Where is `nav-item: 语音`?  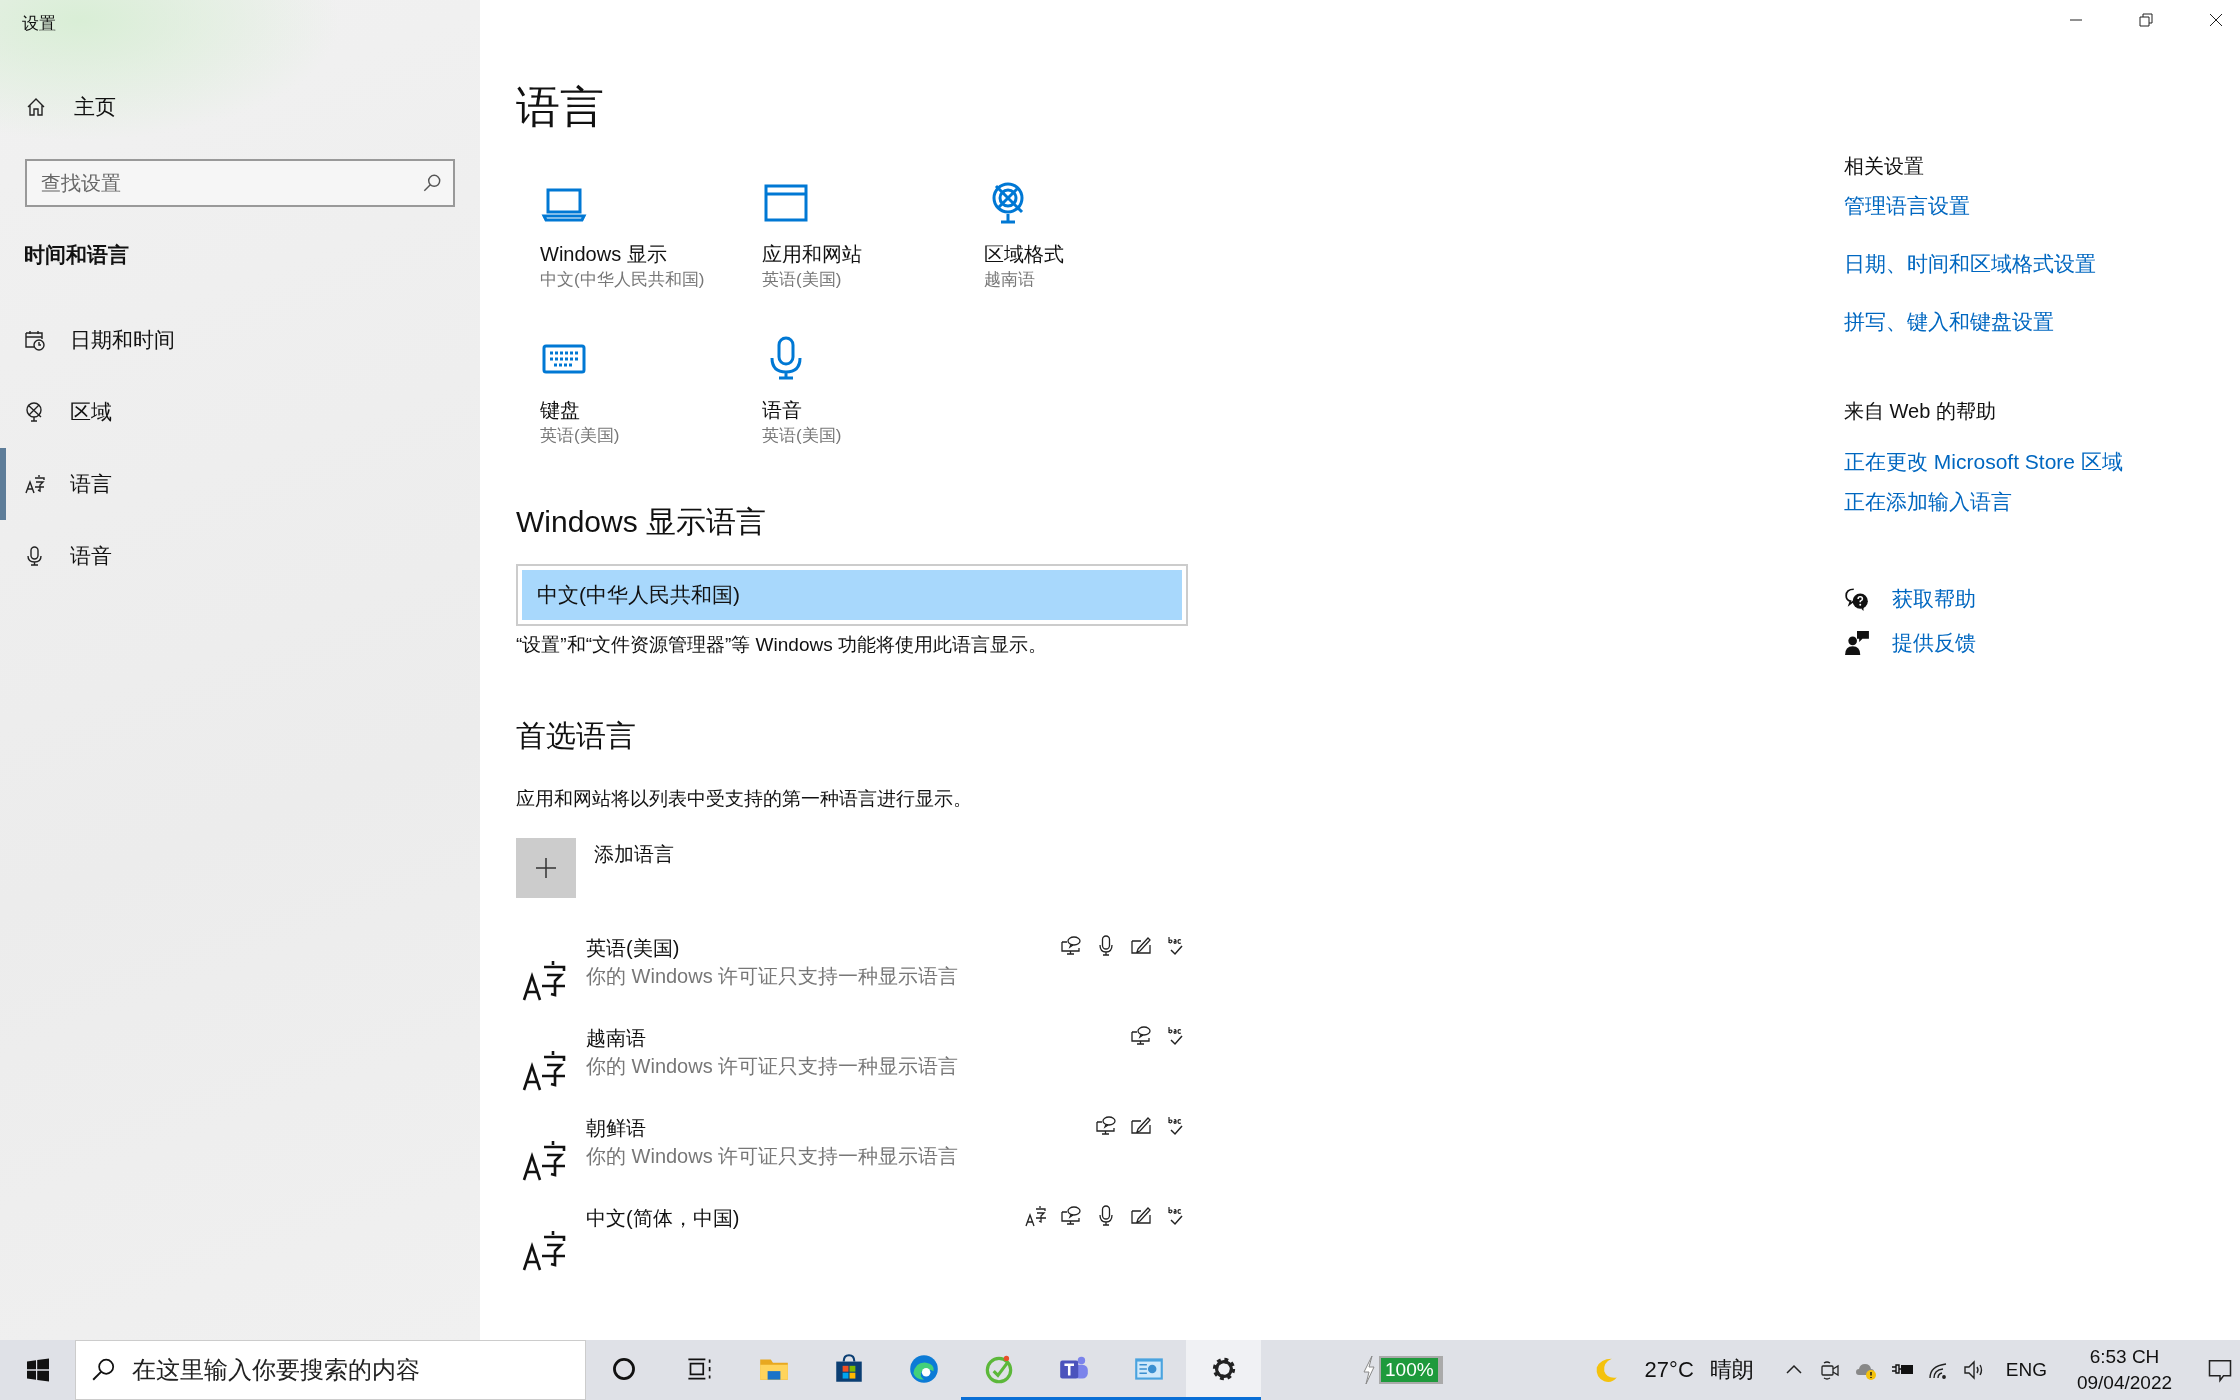
nav-item: 语音 is located at coordinates (240, 556).